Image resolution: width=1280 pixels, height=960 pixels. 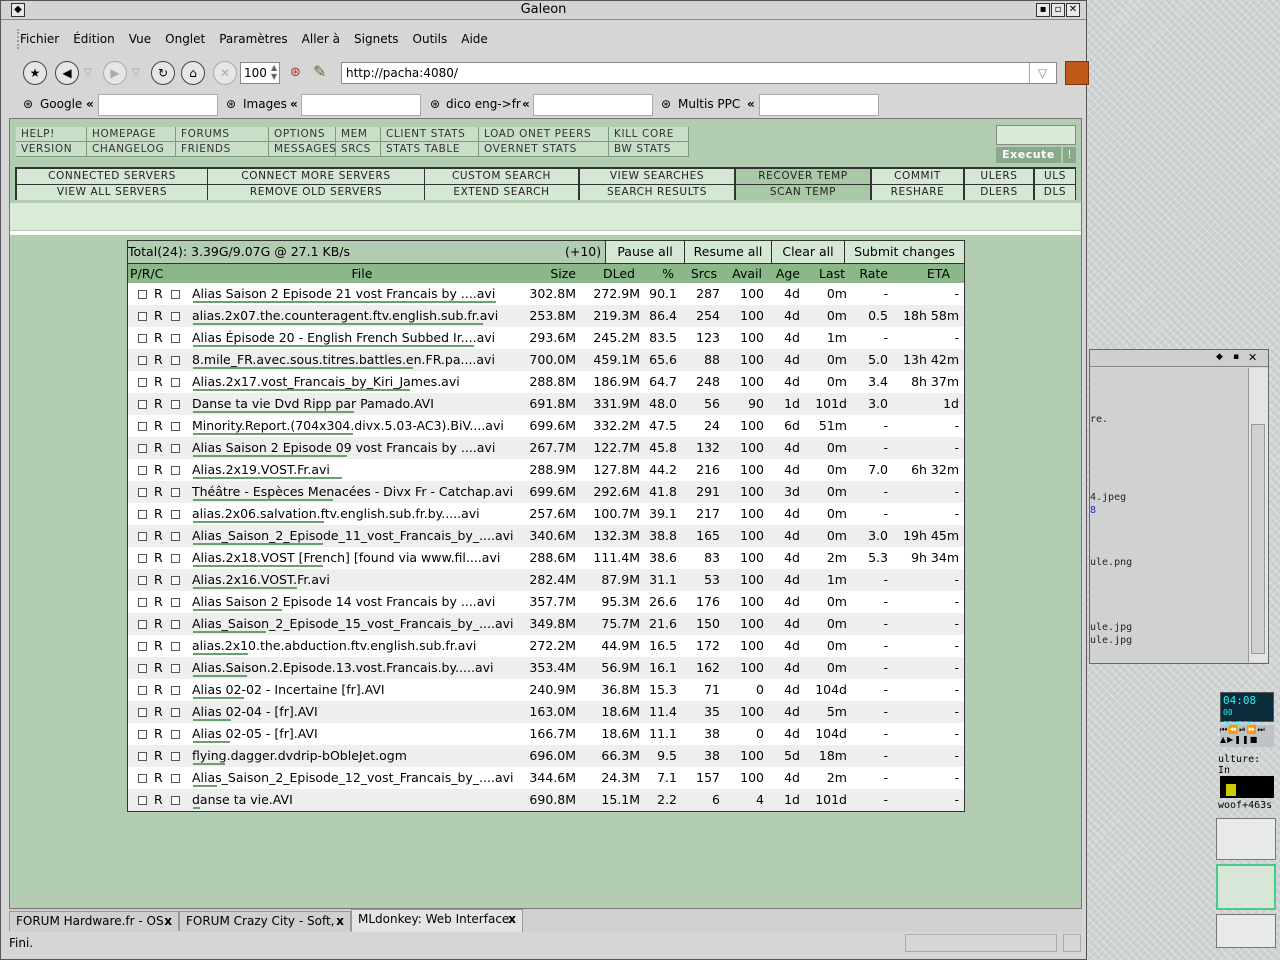 What do you see at coordinates (742, 273) in the screenshot?
I see `column-header-avail: Avail` at bounding box center [742, 273].